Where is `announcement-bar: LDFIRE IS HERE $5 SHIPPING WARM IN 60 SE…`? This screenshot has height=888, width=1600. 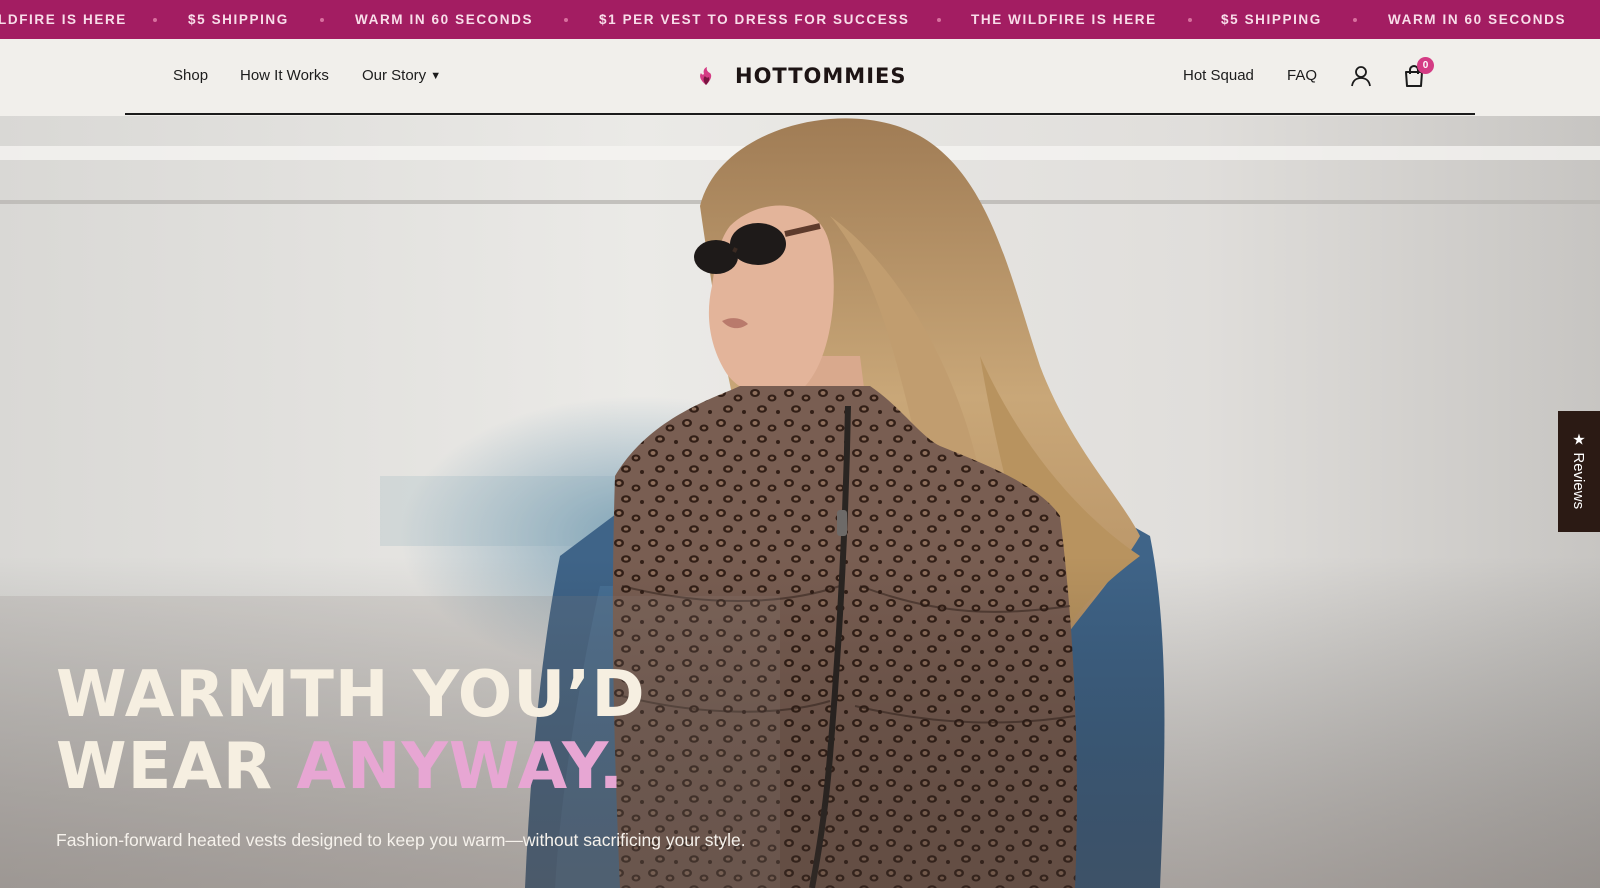
announcement-bar: LDFIRE IS HERE $5 SHIPPING WARM IN 60 SE… is located at coordinates (800, 19).